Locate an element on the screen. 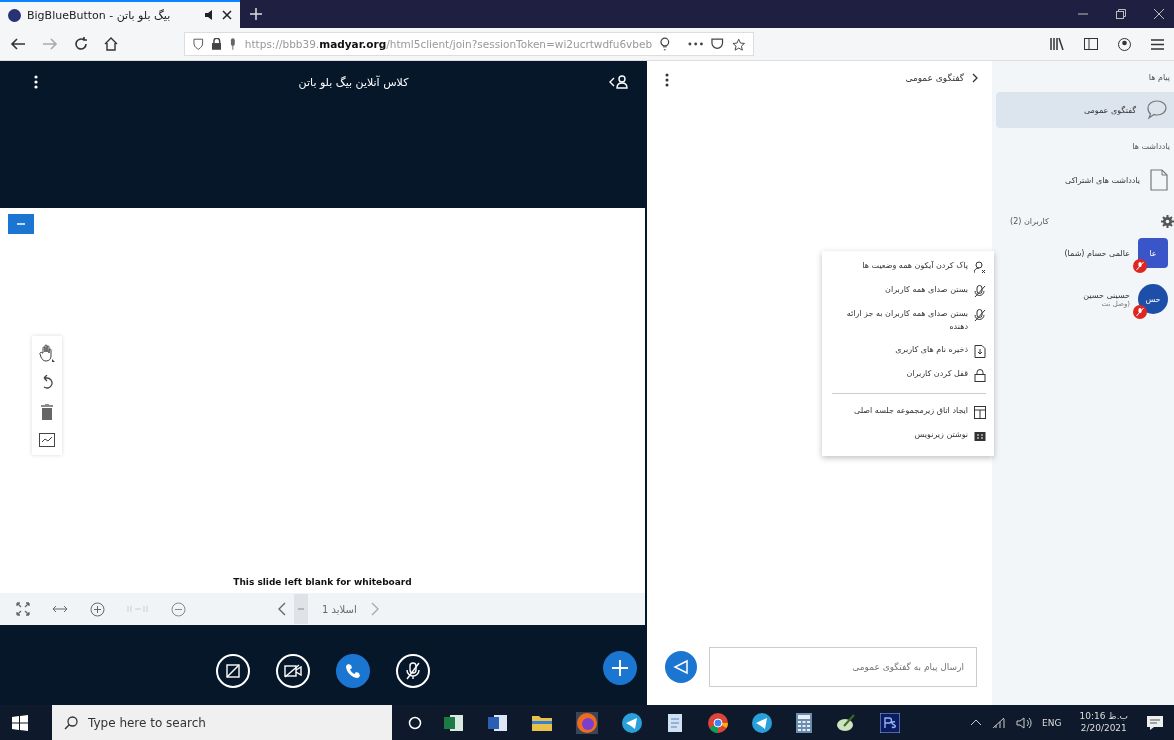 The height and width of the screenshot is (740, 1174). star-icon is located at coordinates (738, 44).